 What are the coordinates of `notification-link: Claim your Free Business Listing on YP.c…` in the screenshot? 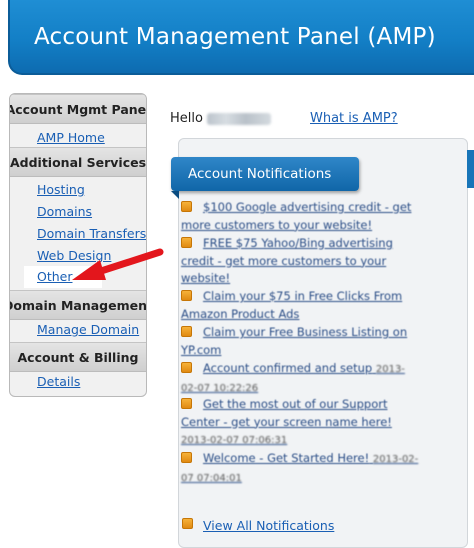 It's located at (294, 341).